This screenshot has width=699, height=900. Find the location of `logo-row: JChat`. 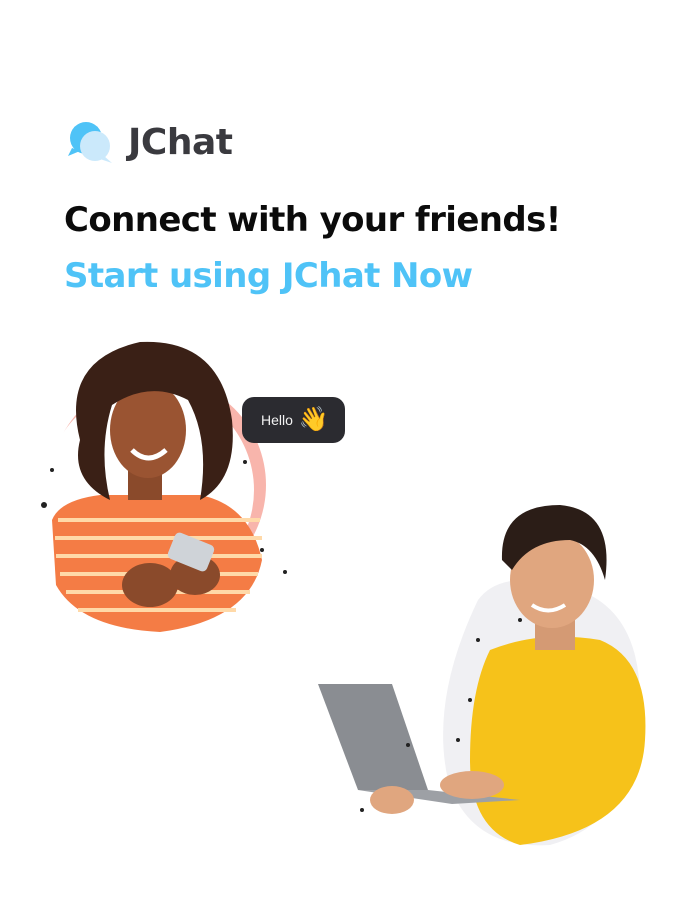

logo-row: JChat is located at coordinates (148, 142).